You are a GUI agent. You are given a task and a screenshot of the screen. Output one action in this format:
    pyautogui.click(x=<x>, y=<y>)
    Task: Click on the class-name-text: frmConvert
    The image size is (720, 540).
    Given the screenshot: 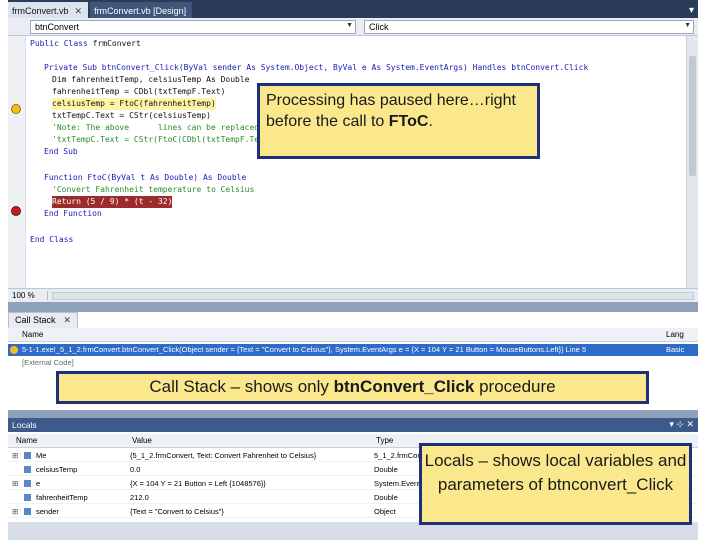 What is the action you would take?
    pyautogui.click(x=116, y=43)
    